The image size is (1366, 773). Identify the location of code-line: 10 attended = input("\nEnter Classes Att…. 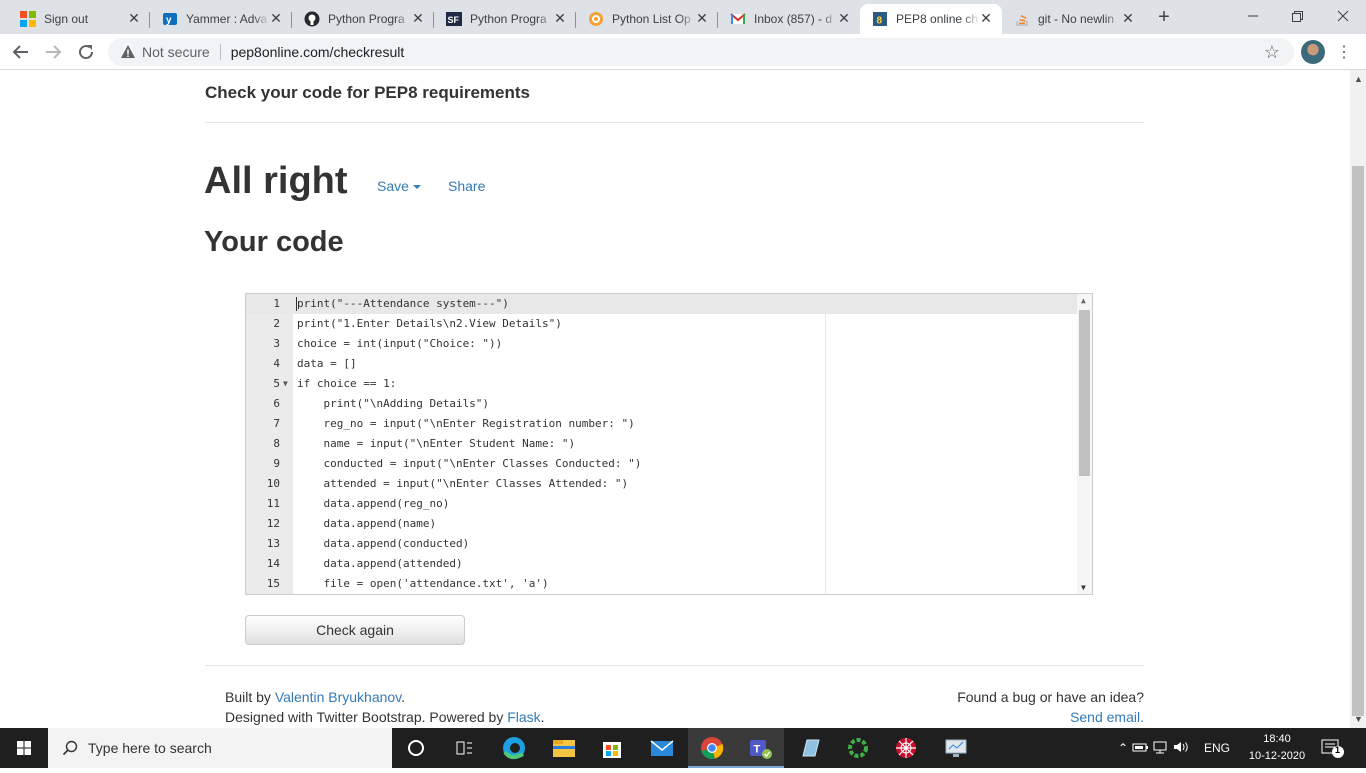
(662, 484).